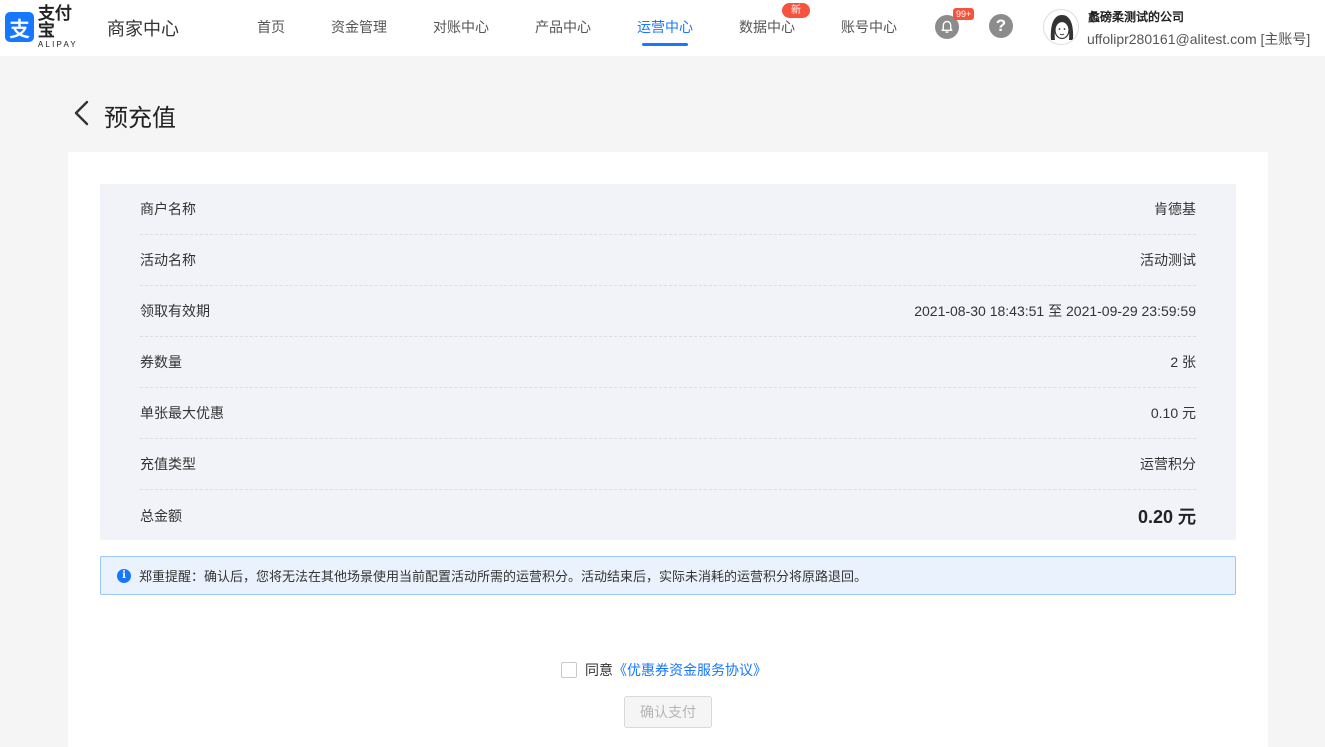 This screenshot has height=747, width=1325. Describe the element at coordinates (1173, 413) in the screenshot. I see `detail-value: 0.10 元` at that location.